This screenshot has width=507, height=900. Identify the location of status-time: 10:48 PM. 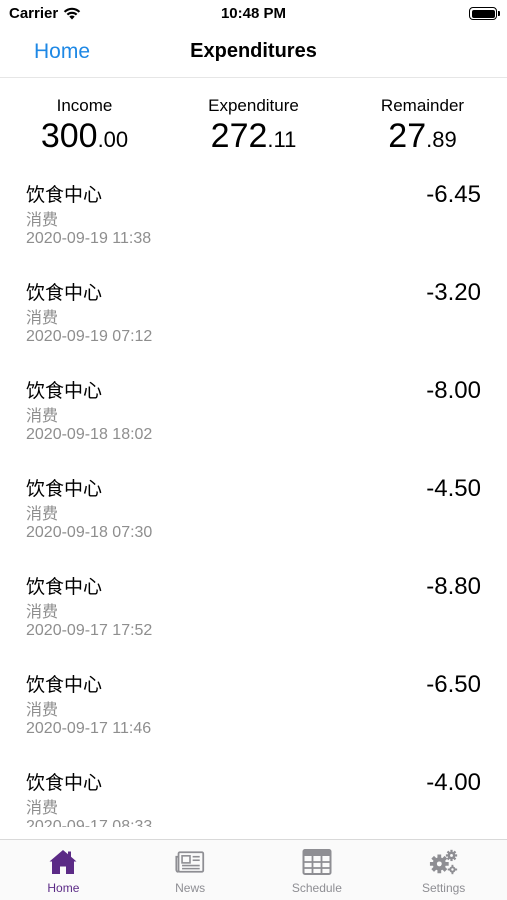
(253, 13).